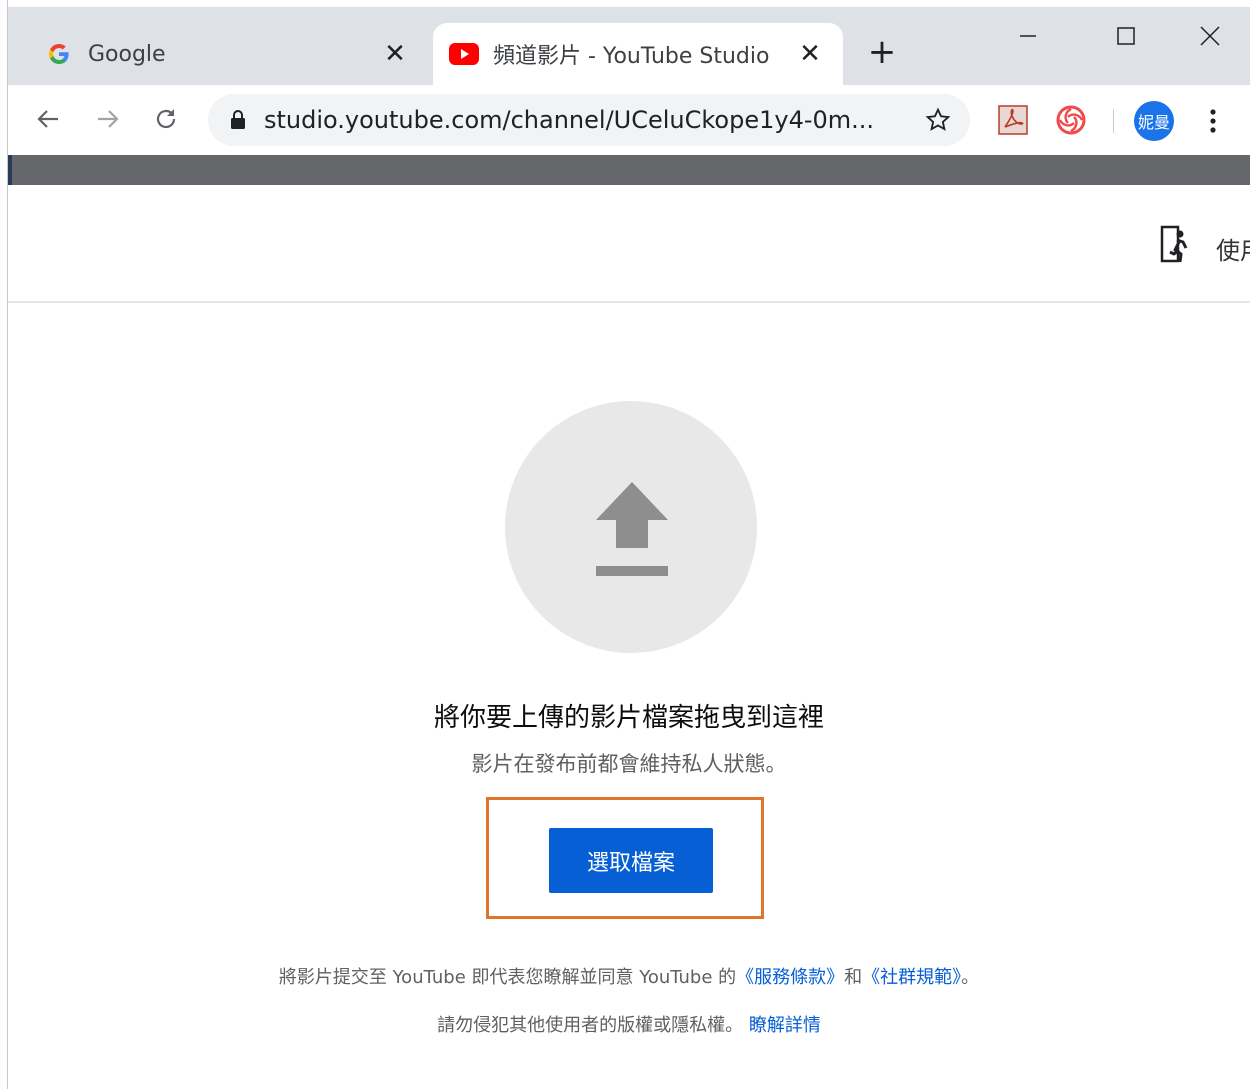  I want to click on tab-google: Google ✕, so click(228, 54).